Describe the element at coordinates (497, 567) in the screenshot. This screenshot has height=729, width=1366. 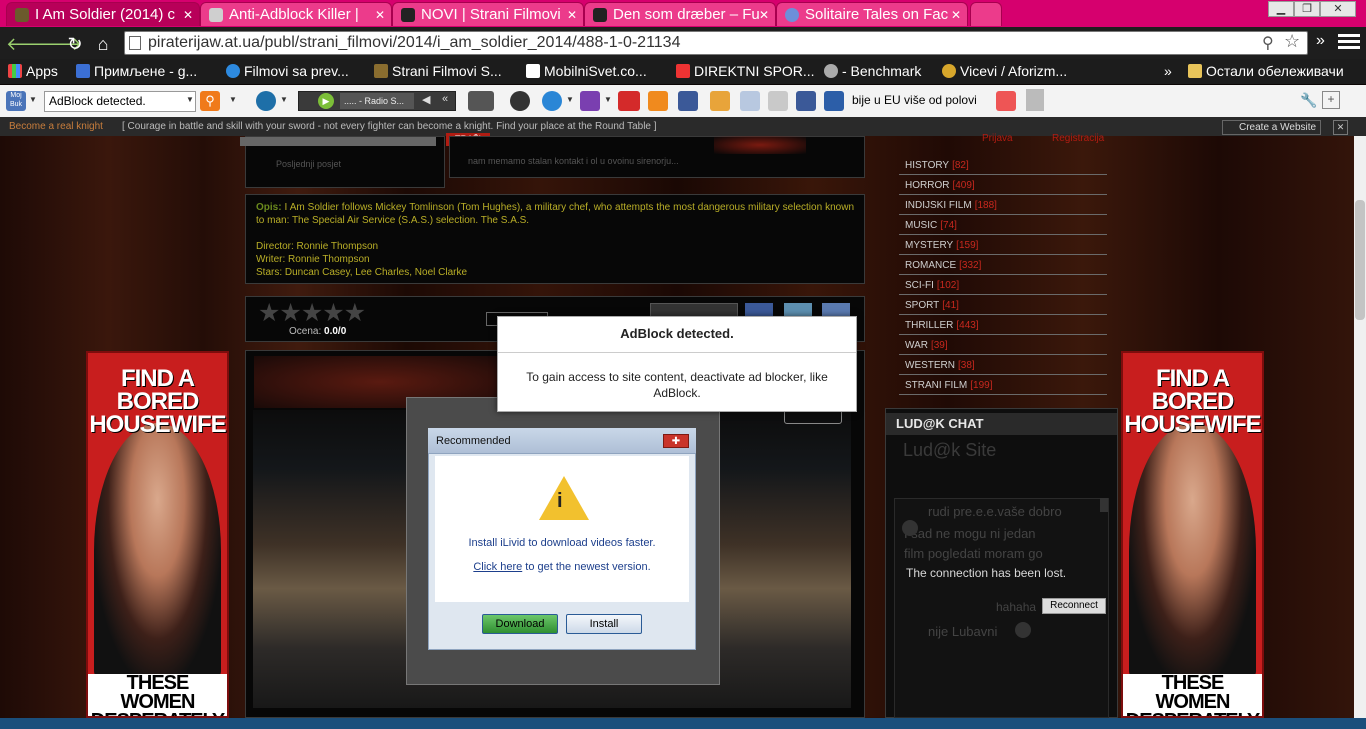
I see `ilivid-click-here-link: Click here` at that location.